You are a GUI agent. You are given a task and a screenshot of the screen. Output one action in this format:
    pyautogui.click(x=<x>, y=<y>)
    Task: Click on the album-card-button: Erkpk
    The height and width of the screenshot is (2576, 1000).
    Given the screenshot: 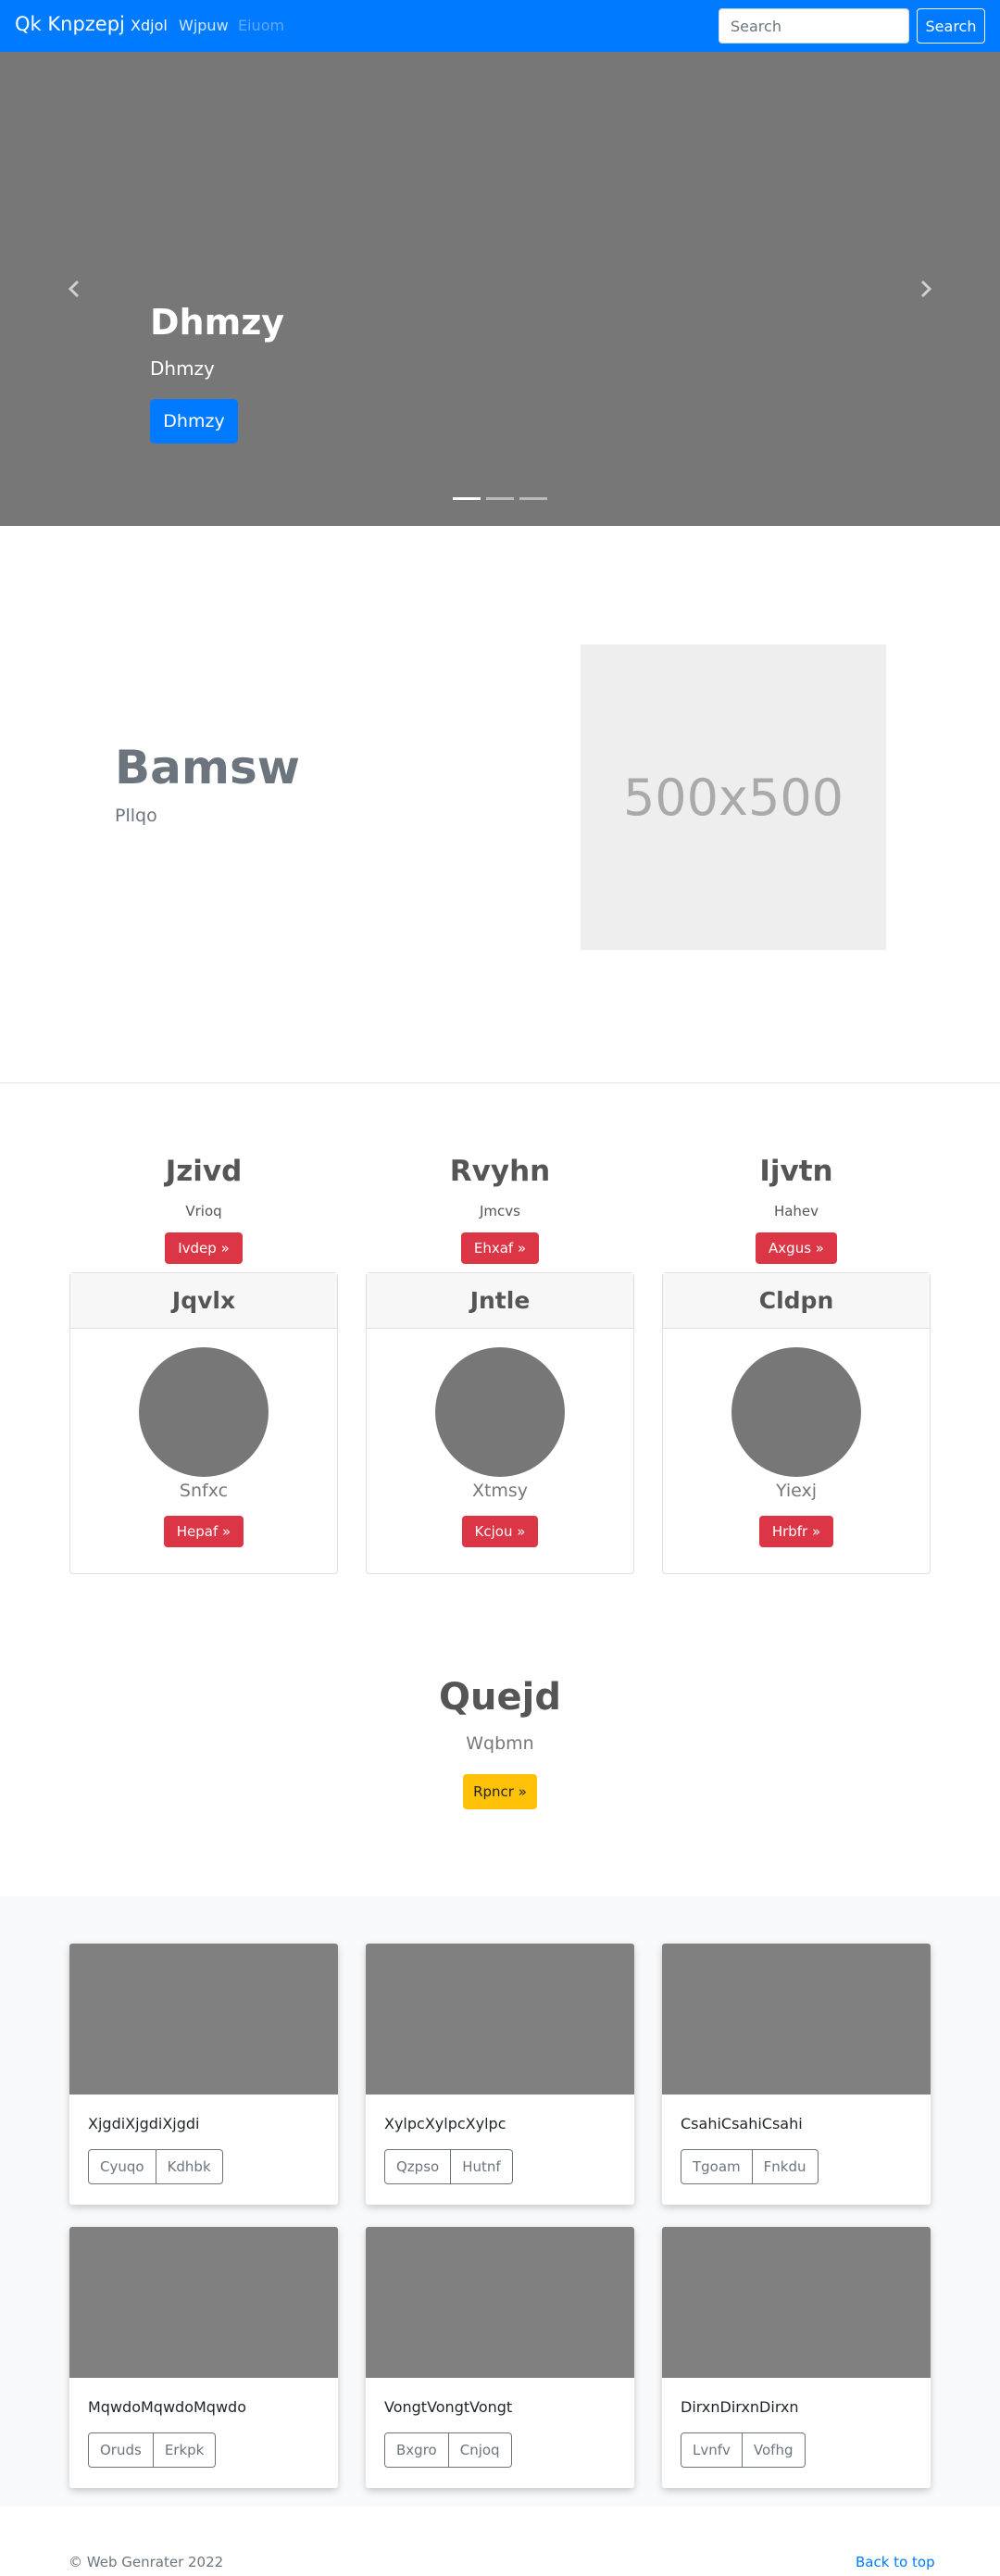 What is the action you would take?
    pyautogui.click(x=185, y=2450)
    